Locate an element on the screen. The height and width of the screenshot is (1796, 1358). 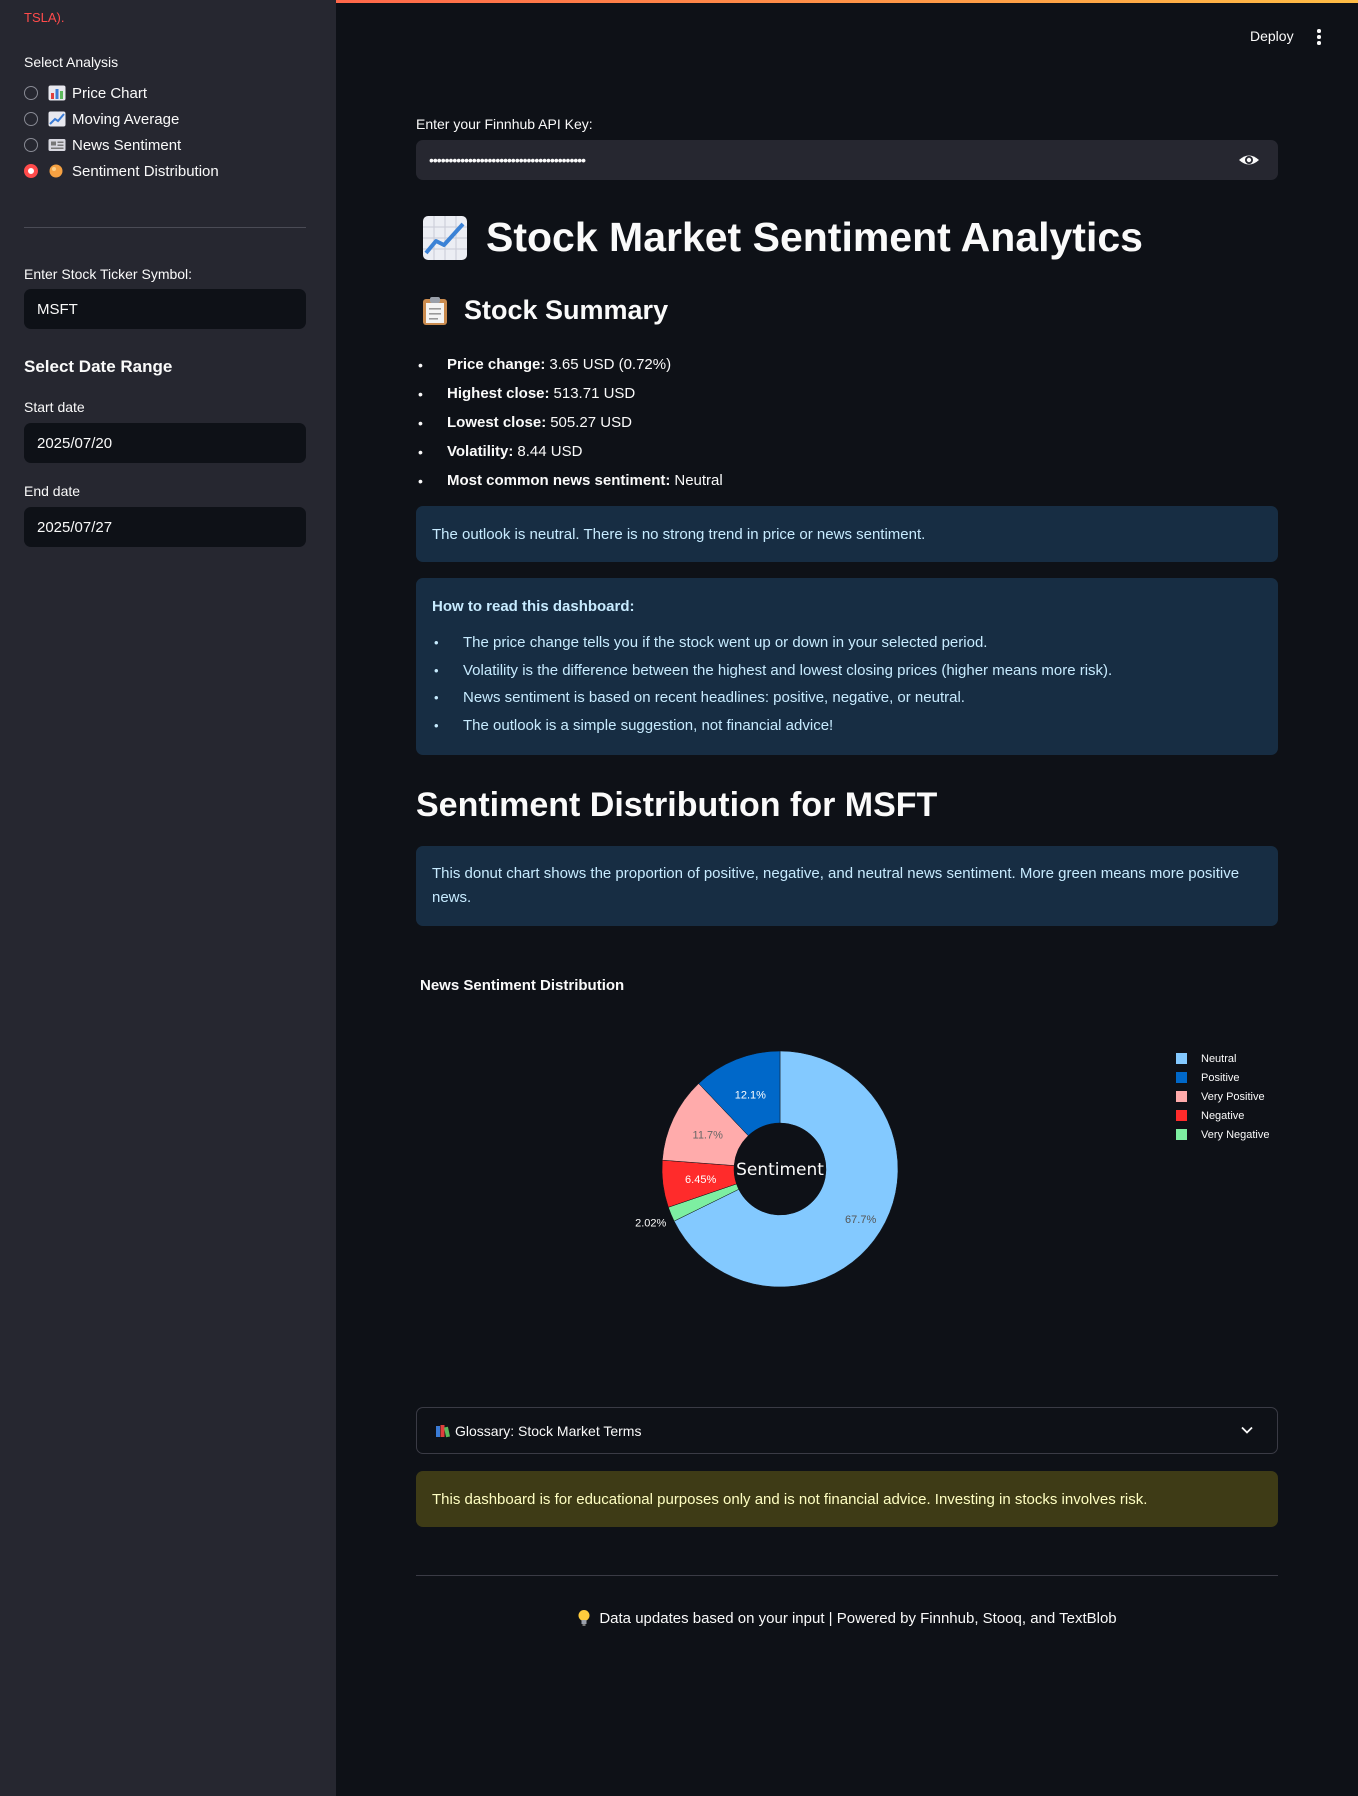
summary-heading-text: Stock Summary is located at coordinates (566, 310).